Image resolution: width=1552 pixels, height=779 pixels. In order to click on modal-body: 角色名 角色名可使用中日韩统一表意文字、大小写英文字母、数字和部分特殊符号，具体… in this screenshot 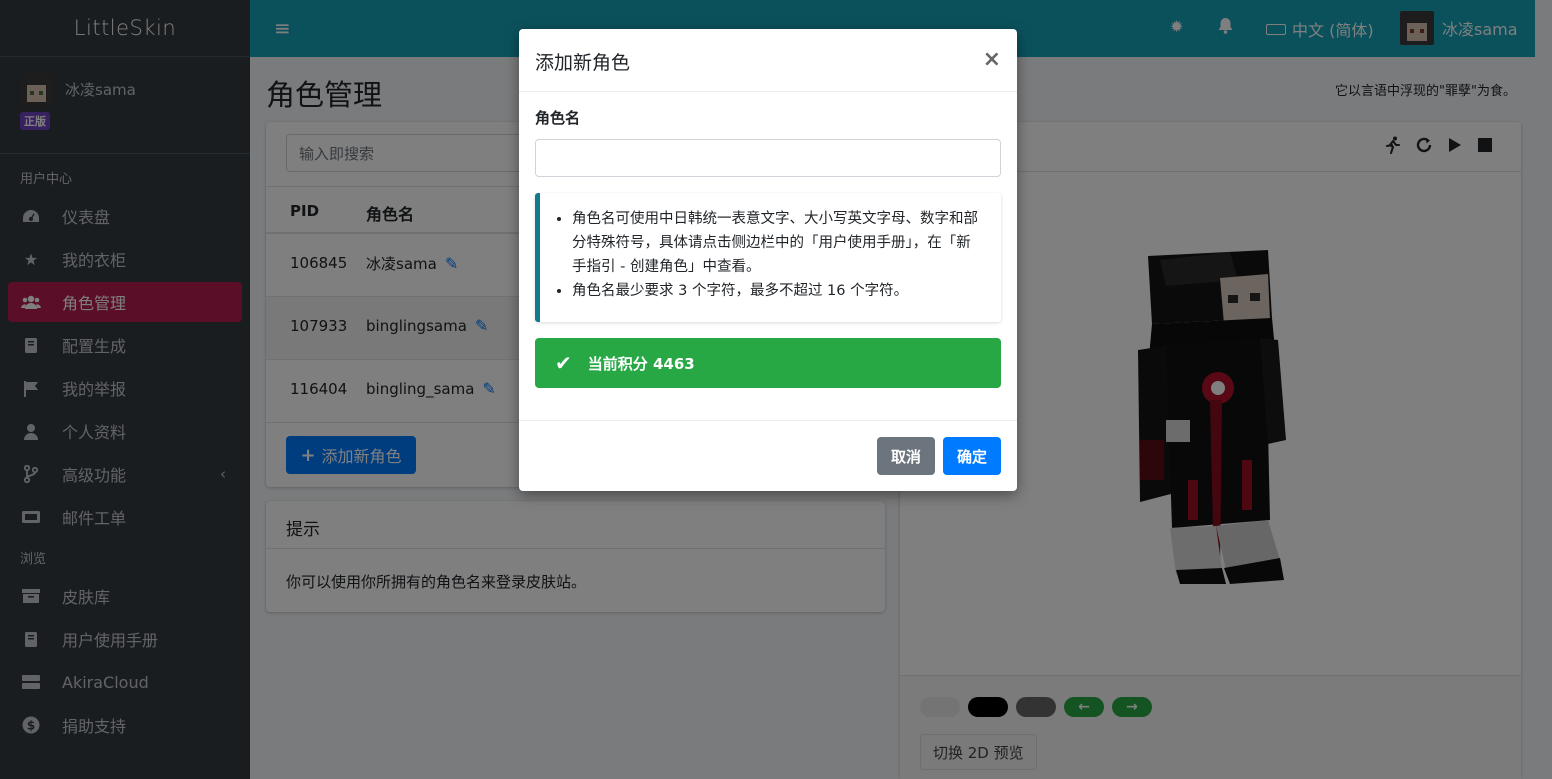, I will do `click(768, 247)`.